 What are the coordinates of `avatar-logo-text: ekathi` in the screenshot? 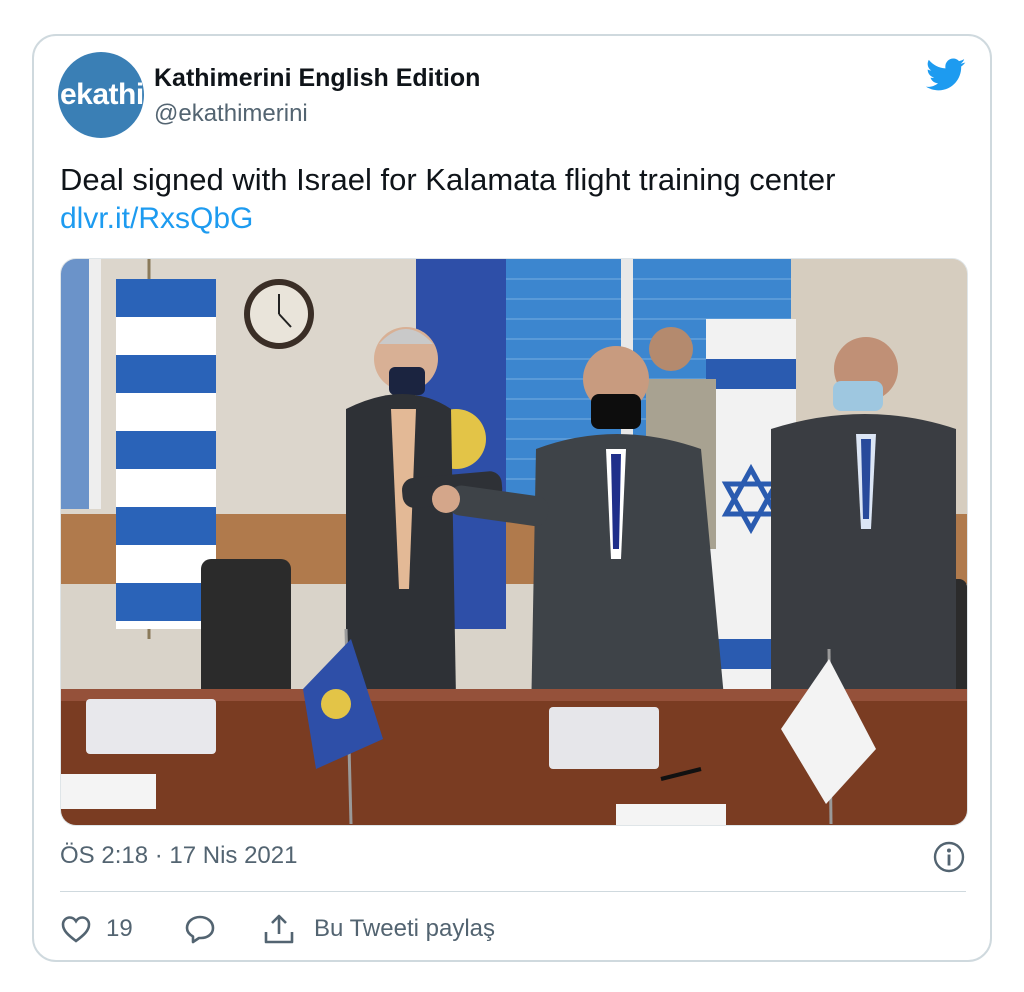 It's located at (102, 94).